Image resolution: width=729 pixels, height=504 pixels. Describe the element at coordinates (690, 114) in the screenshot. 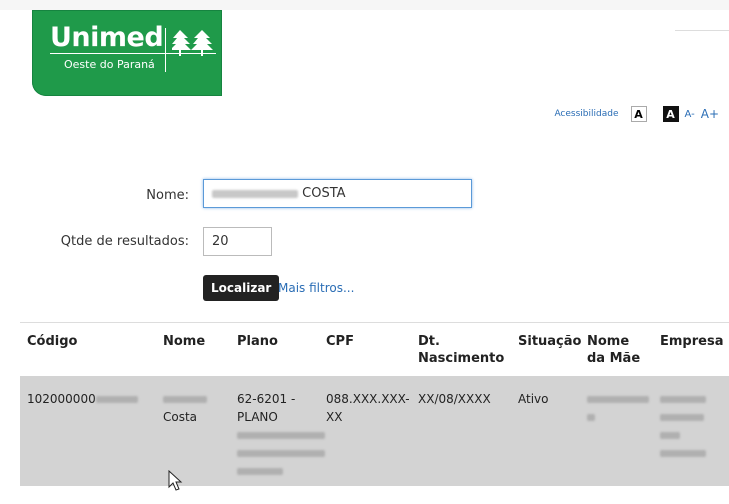

I see `font-decrease-button: A-` at that location.